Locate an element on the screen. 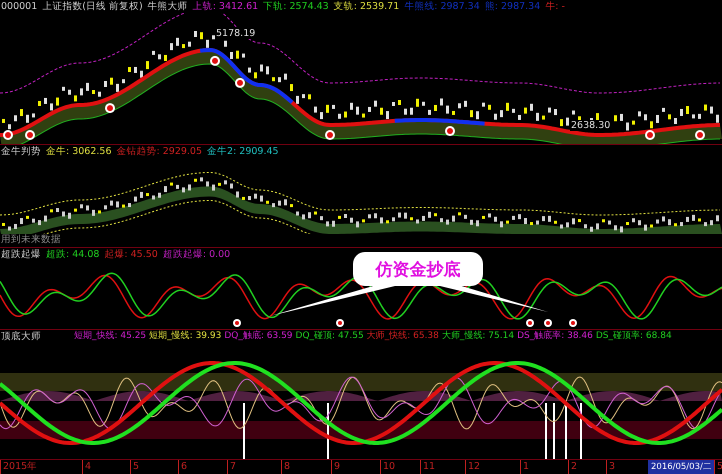 The width and height of the screenshot is (722, 474). stock-title: 上证指数(日线 前复权) is located at coordinates (92, 6).